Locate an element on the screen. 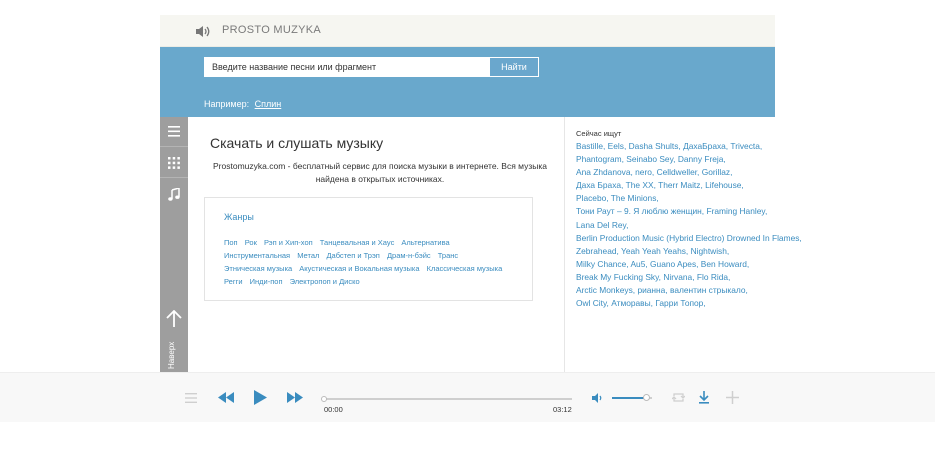 The height and width of the screenshot is (474, 935). genre-link: Метал is located at coordinates (308, 255).